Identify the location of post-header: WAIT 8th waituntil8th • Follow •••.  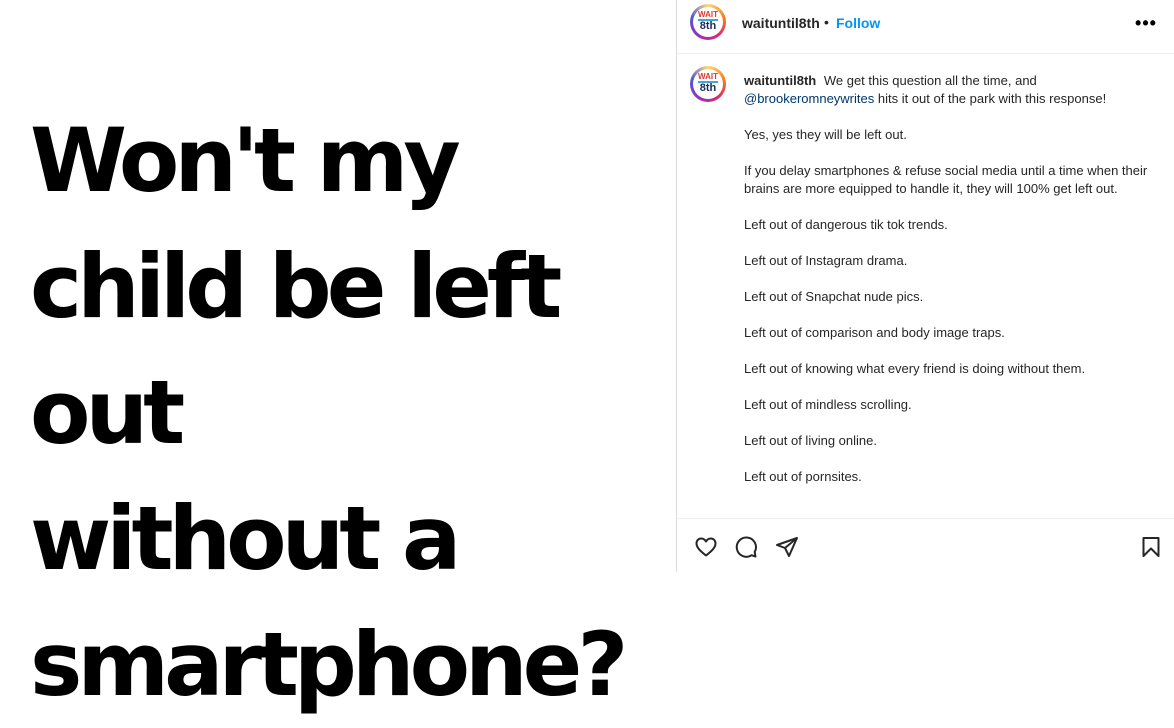
(925, 27).